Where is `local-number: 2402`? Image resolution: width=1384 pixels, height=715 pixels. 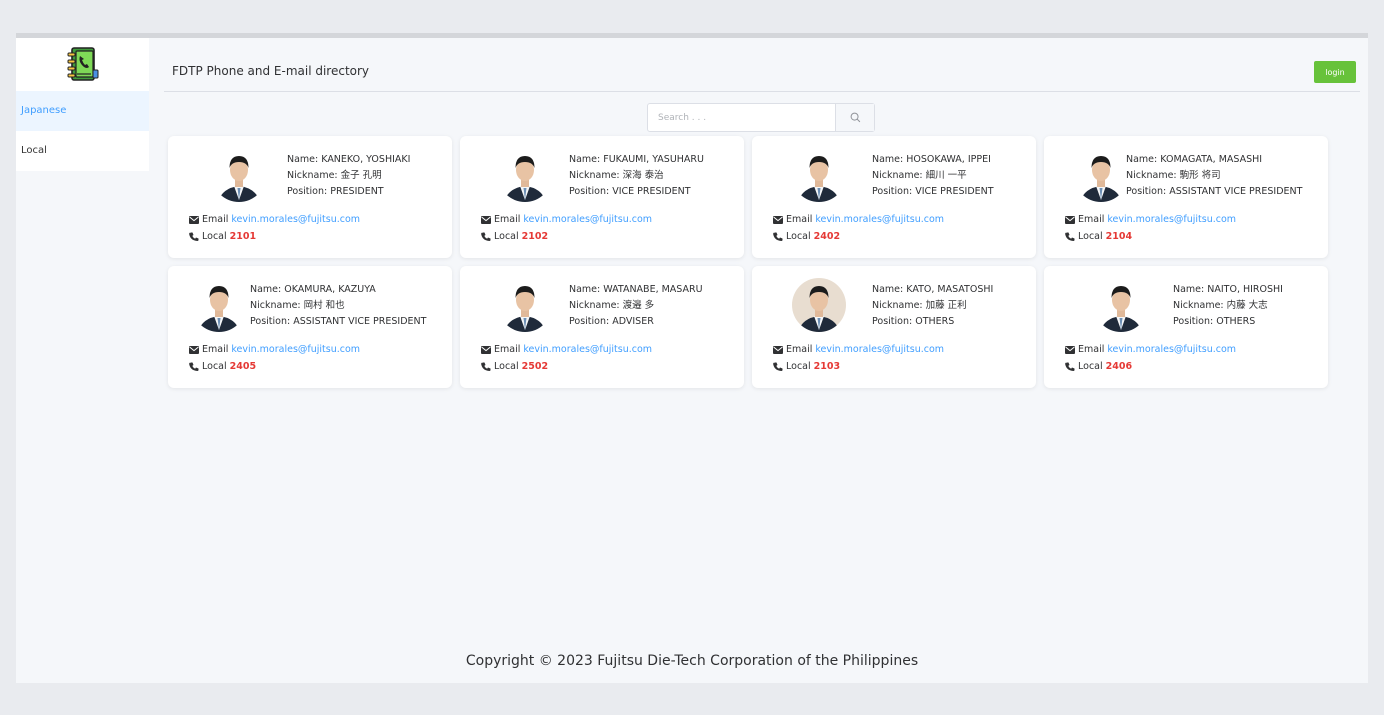 local-number: 2402 is located at coordinates (827, 236).